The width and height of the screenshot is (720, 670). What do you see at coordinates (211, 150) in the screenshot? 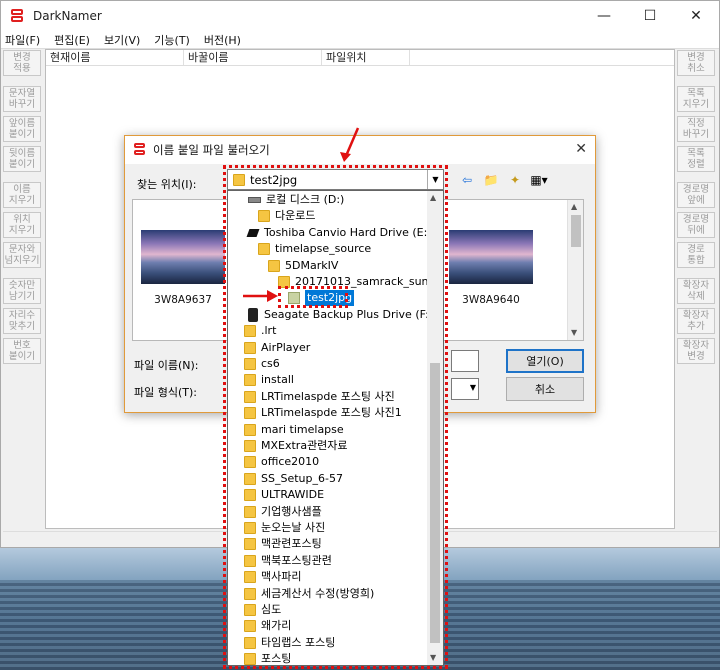
I see `dialog-title: 이름 붙일 파일 불러오기` at bounding box center [211, 150].